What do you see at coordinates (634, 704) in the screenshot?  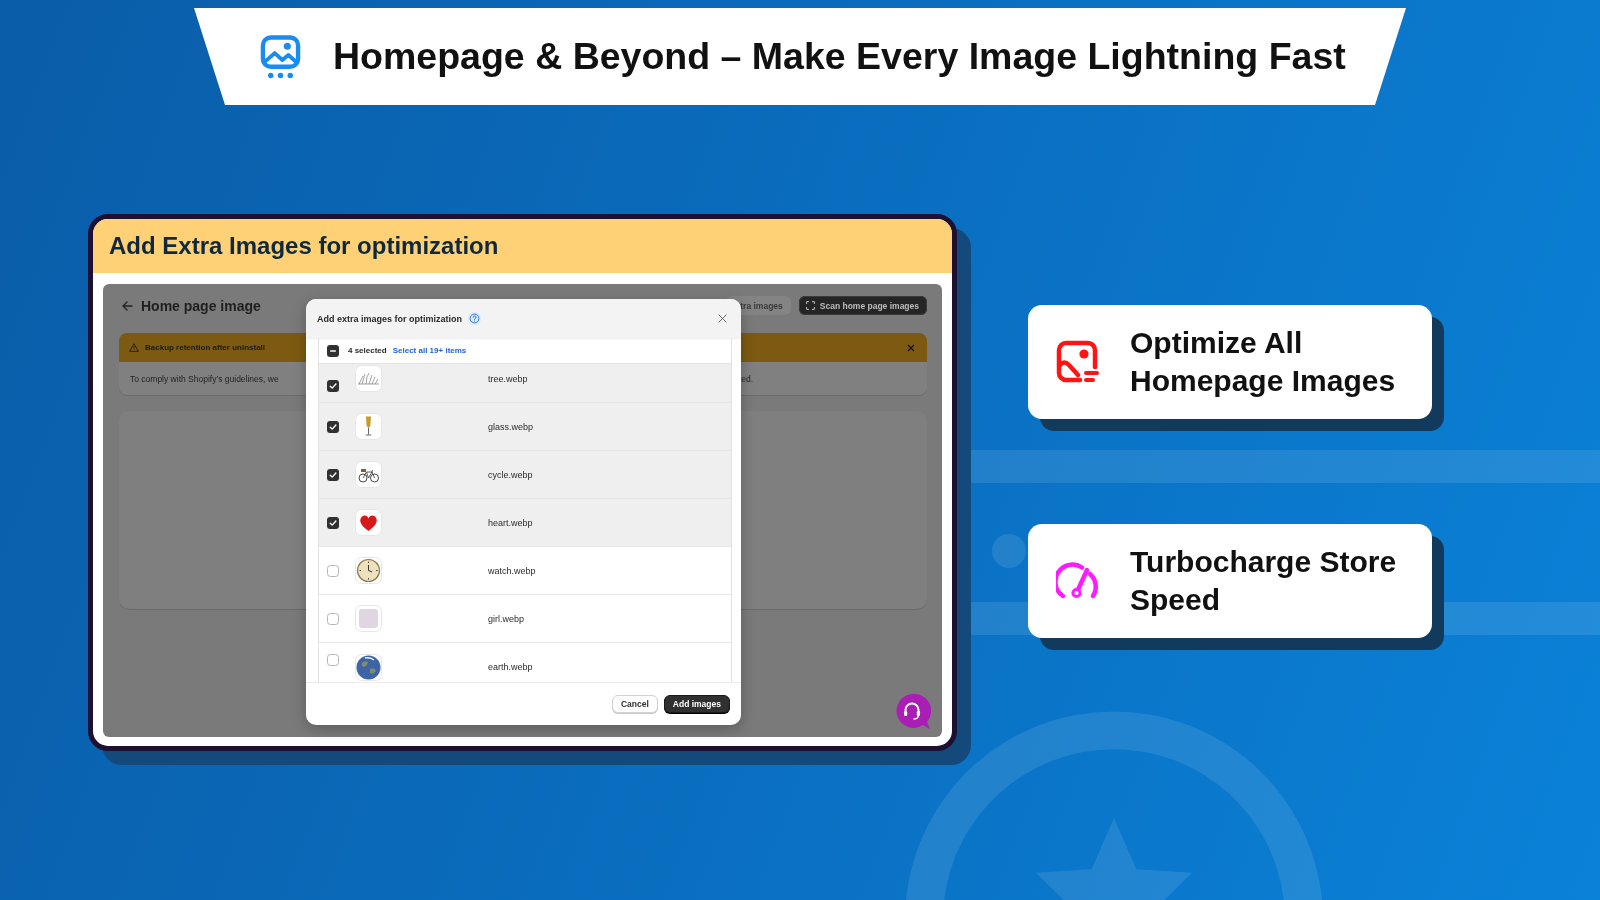 I see `cancel-button: Cancel` at bounding box center [634, 704].